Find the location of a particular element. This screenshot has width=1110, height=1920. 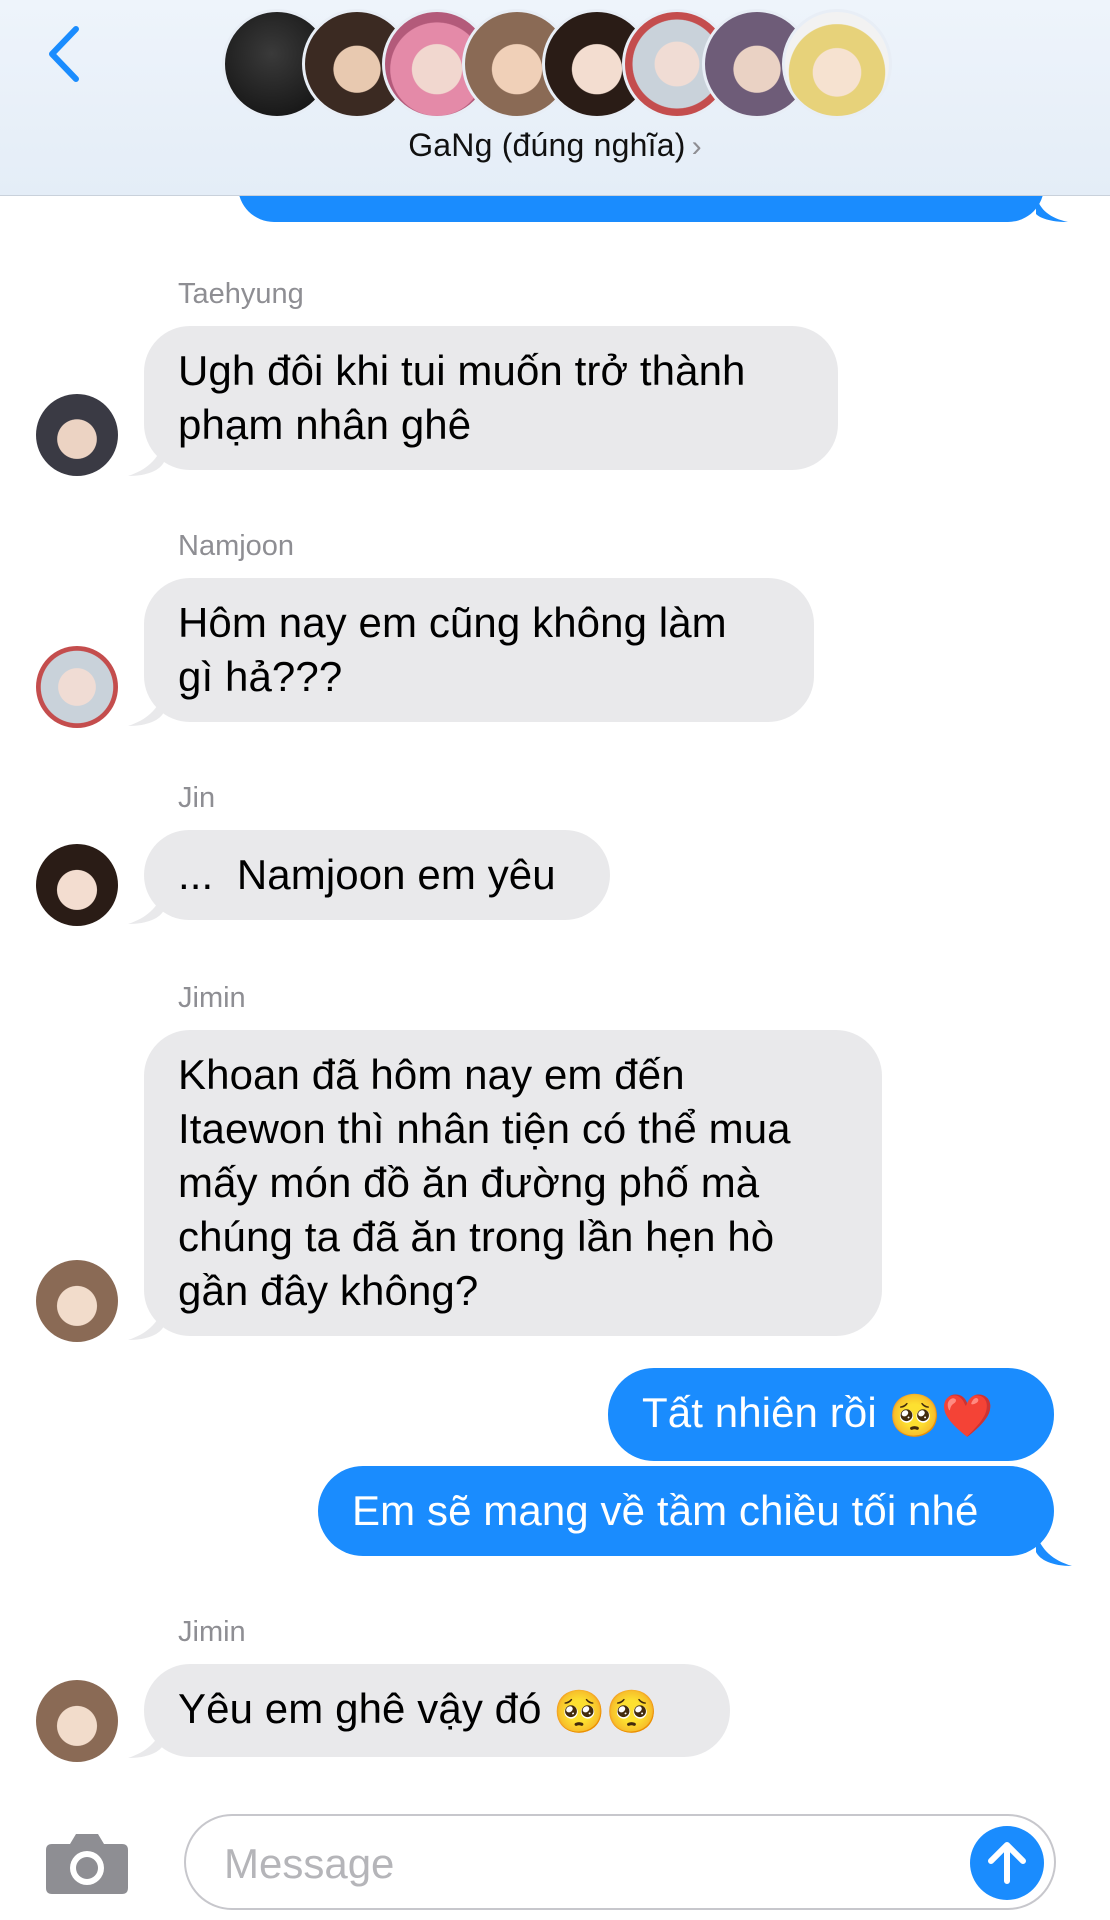

camera-button is located at coordinates (87, 1862).